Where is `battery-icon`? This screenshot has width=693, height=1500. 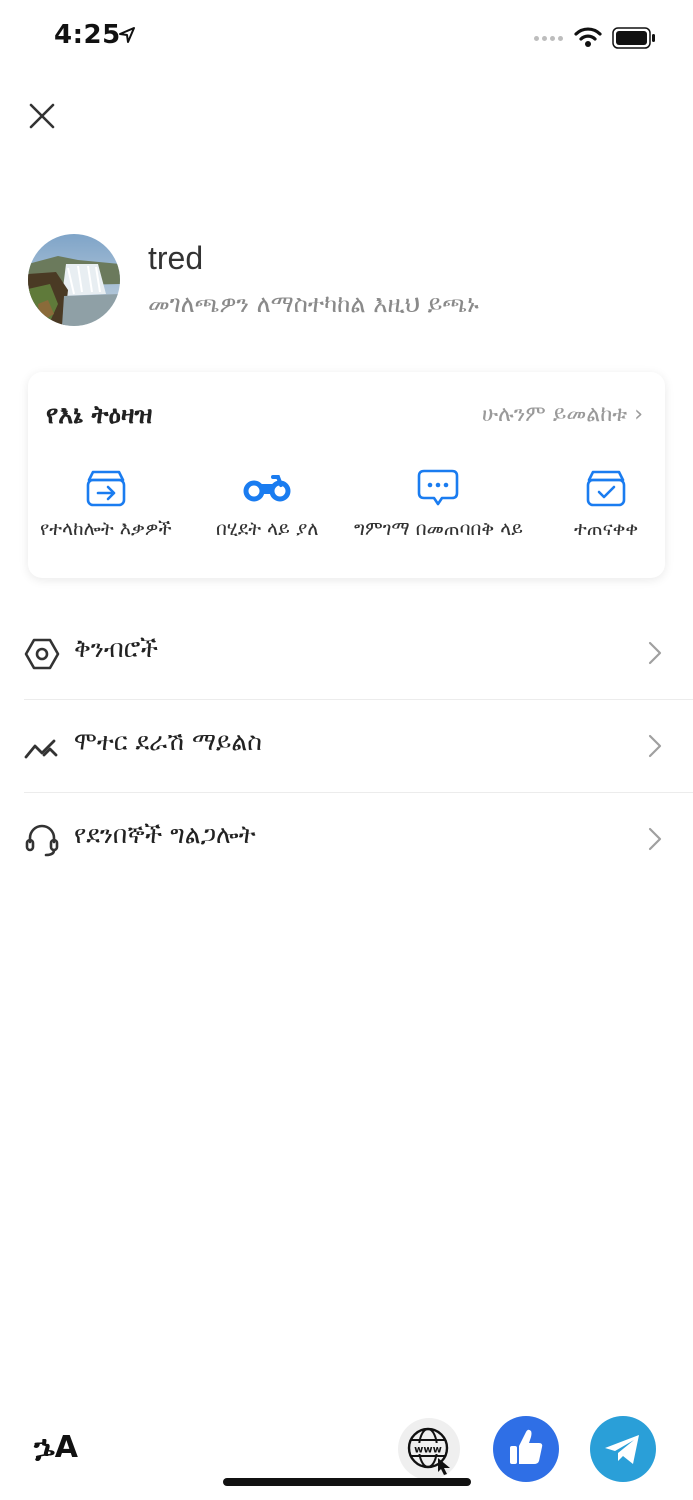
battery-icon is located at coordinates (633, 38).